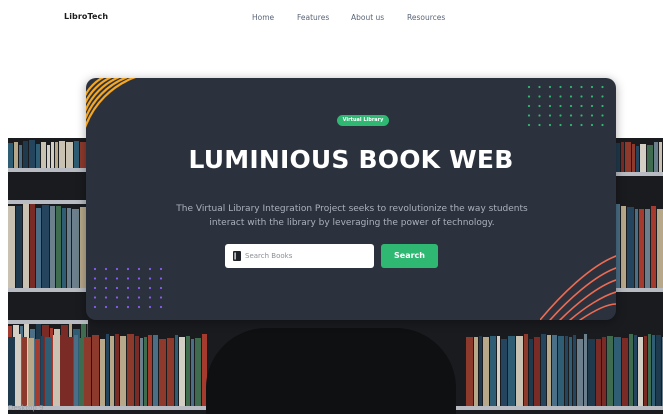 The image size is (663, 414). I want to click on brand-logo: LibroTech, so click(86, 16).